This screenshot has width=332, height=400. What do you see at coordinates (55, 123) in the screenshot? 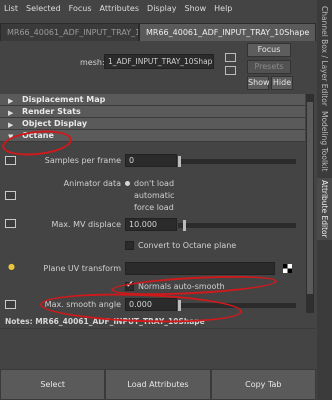
I see `section-label: Object Display` at bounding box center [55, 123].